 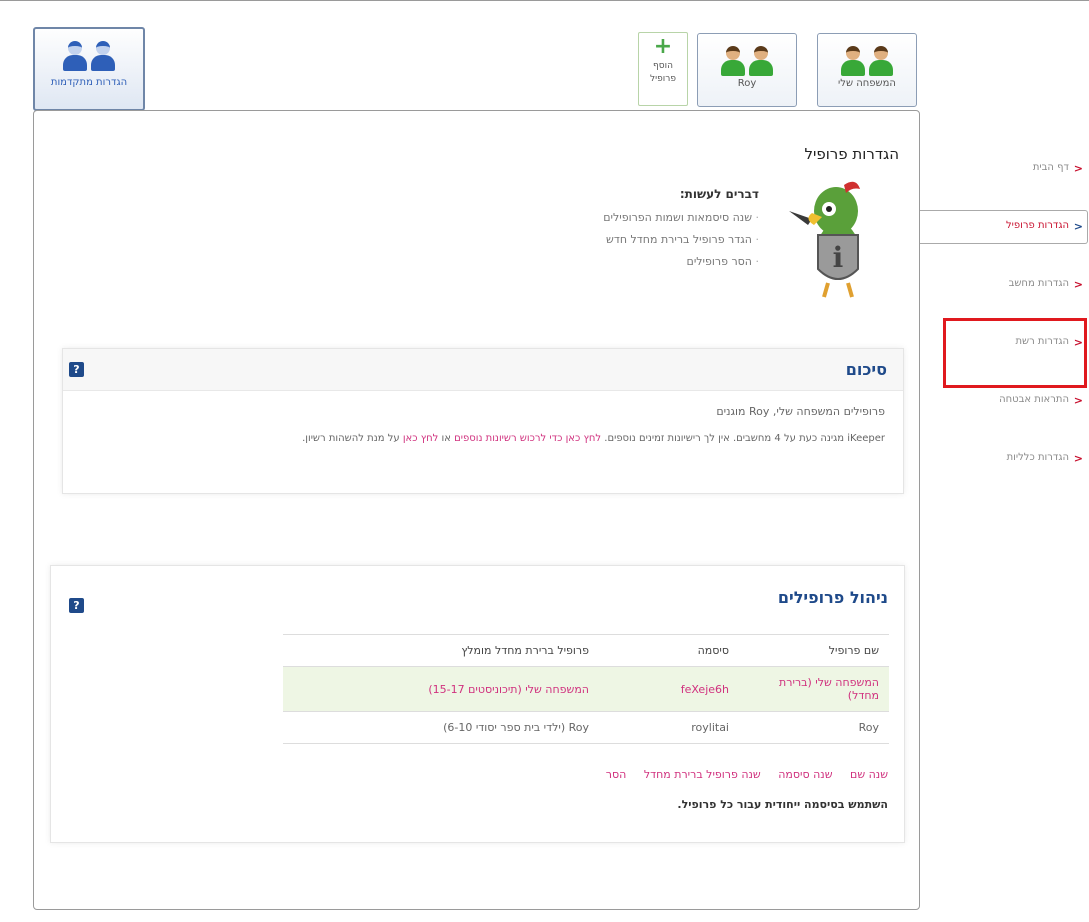 I want to click on todo-item: שנה סיסמאות ושמות הפרופילים, so click(x=681, y=217).